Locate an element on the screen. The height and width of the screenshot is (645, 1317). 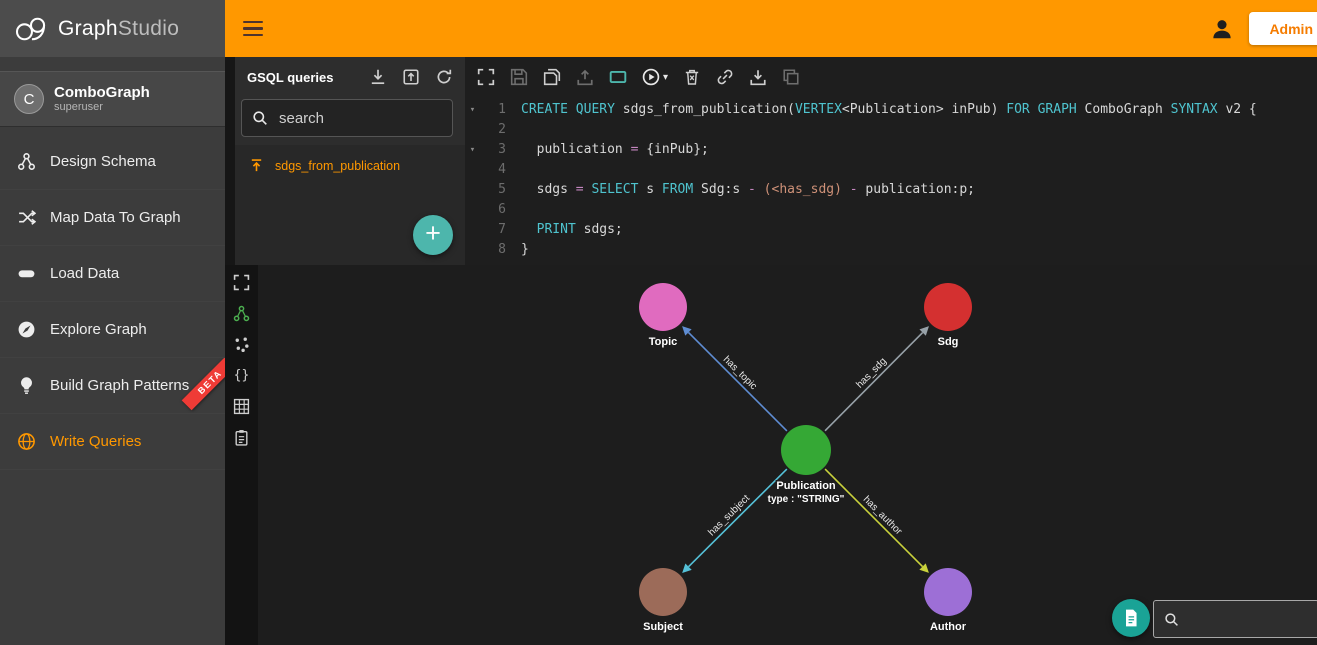
line-number: 2 is located at coordinates (502, 129).